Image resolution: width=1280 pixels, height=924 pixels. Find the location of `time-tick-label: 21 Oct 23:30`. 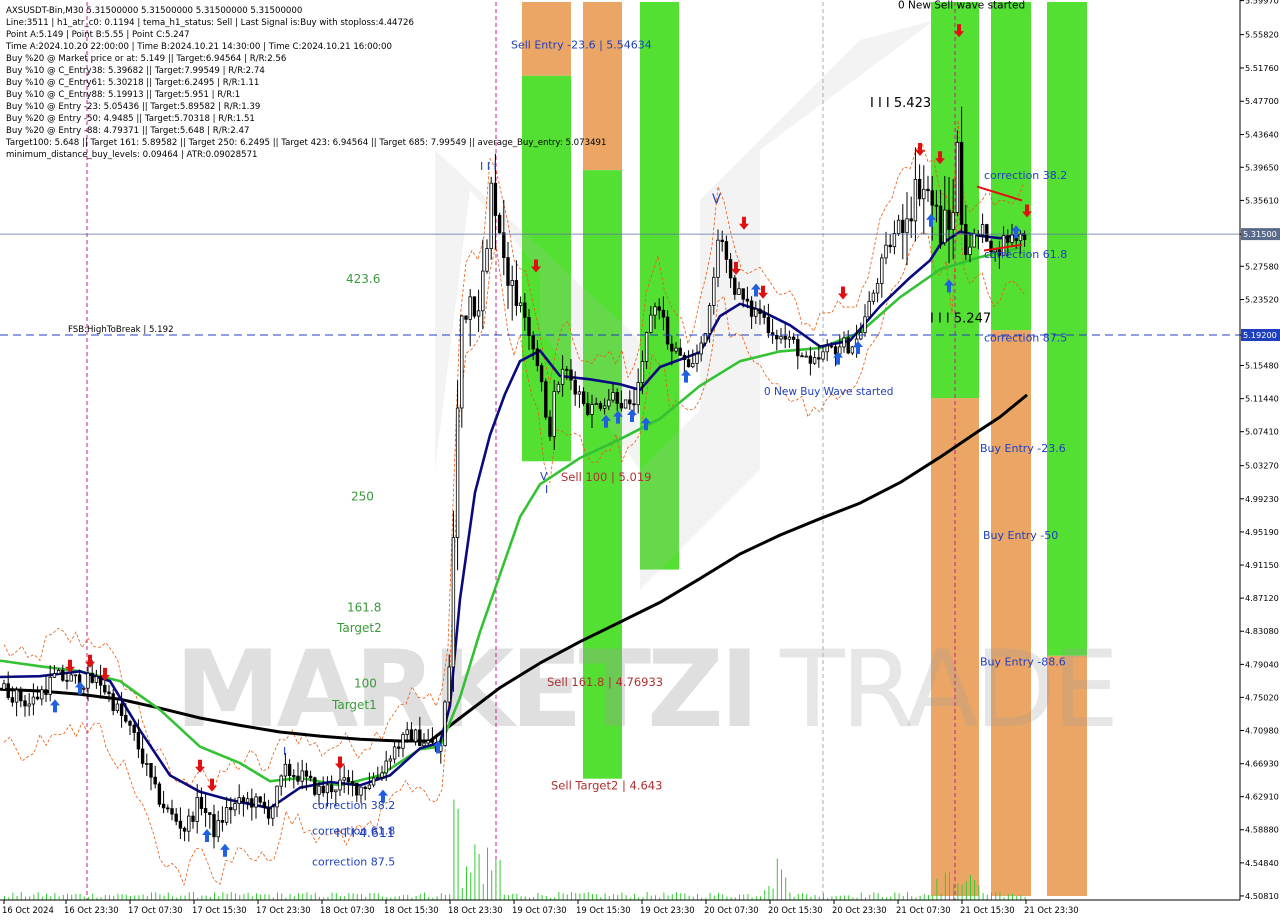

time-tick-label: 21 Oct 23:30 is located at coordinates (1051, 910).